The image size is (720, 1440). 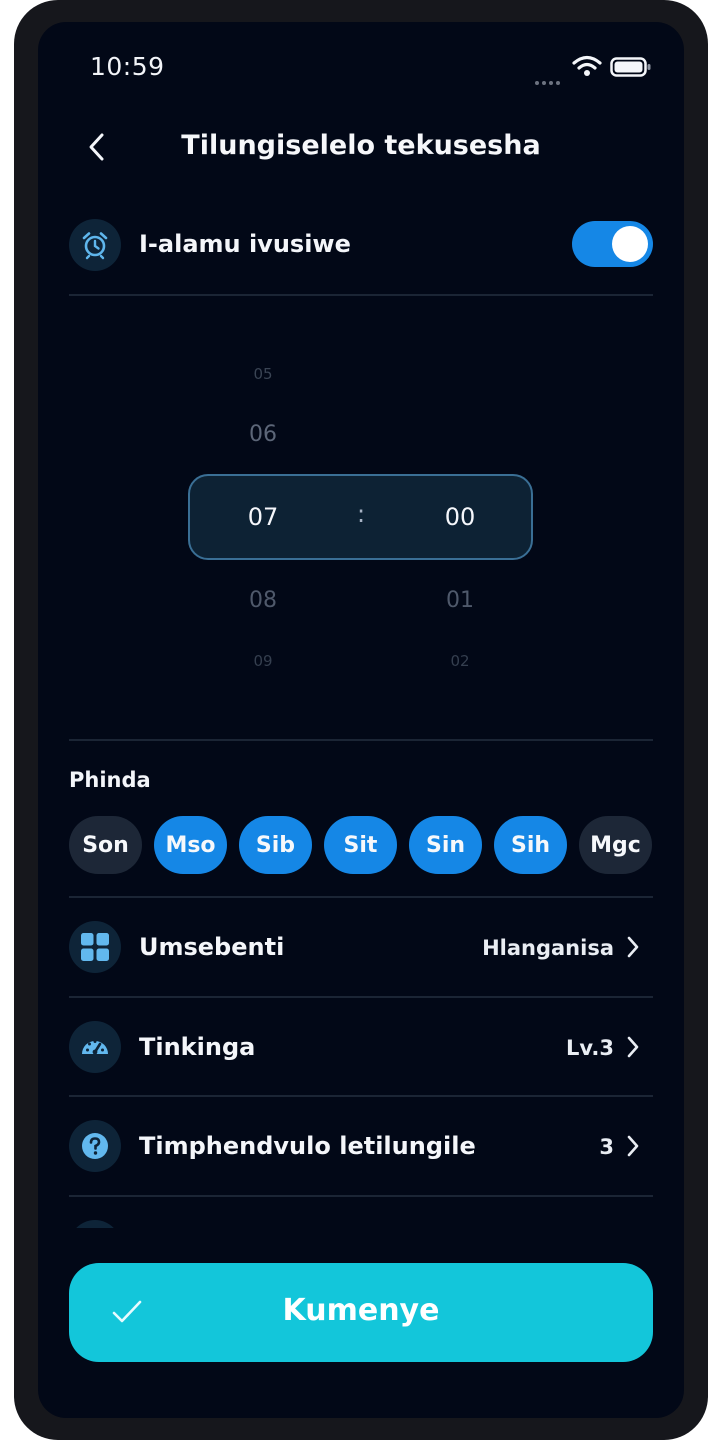 I want to click on settings-row-label: Tinkinga, so click(x=197, y=1047).